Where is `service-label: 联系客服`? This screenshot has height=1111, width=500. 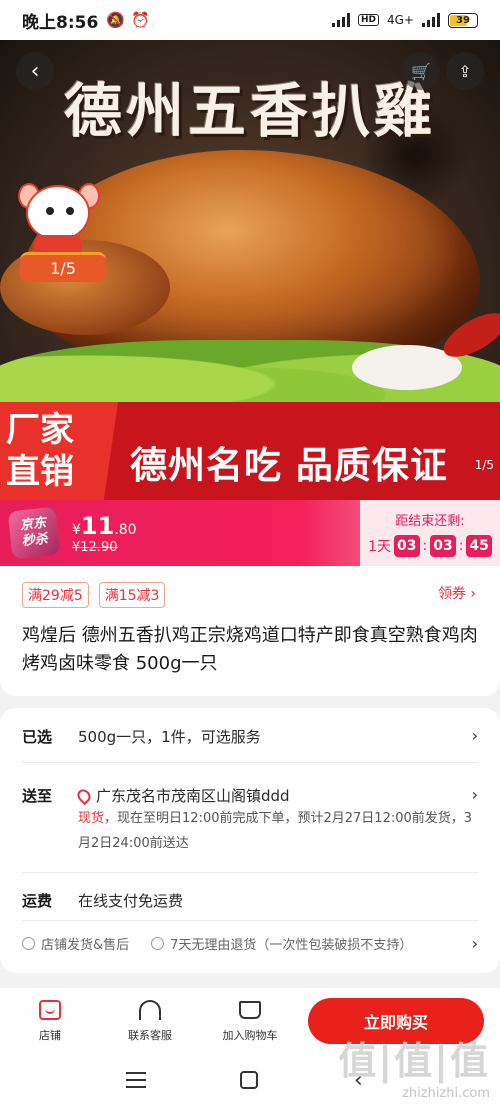 service-label: 联系客服 is located at coordinates (150, 1035).